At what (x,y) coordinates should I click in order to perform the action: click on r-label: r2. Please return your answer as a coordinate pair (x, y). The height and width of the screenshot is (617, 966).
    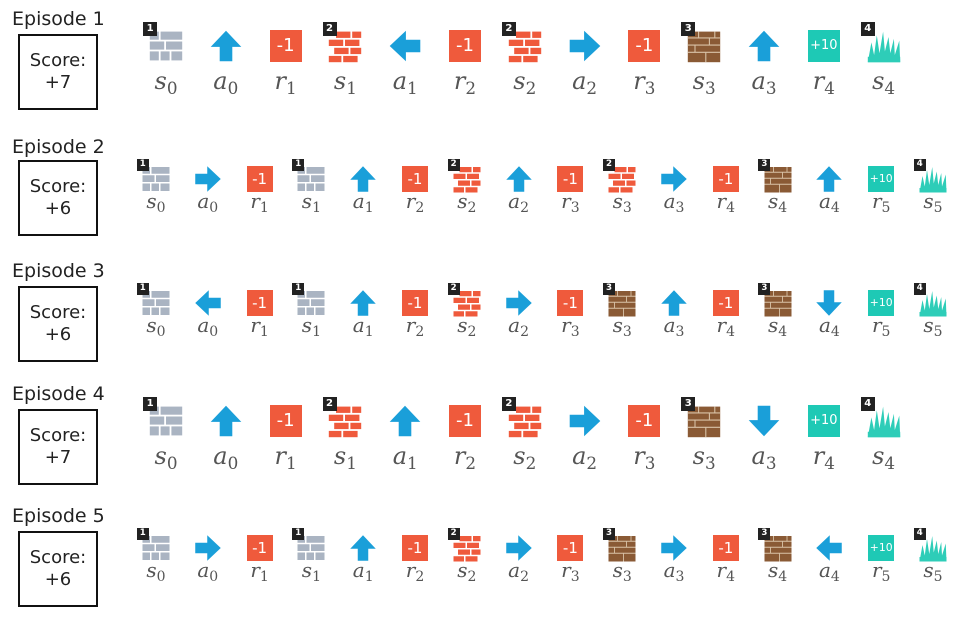
    Looking at the image, I should click on (415, 326).